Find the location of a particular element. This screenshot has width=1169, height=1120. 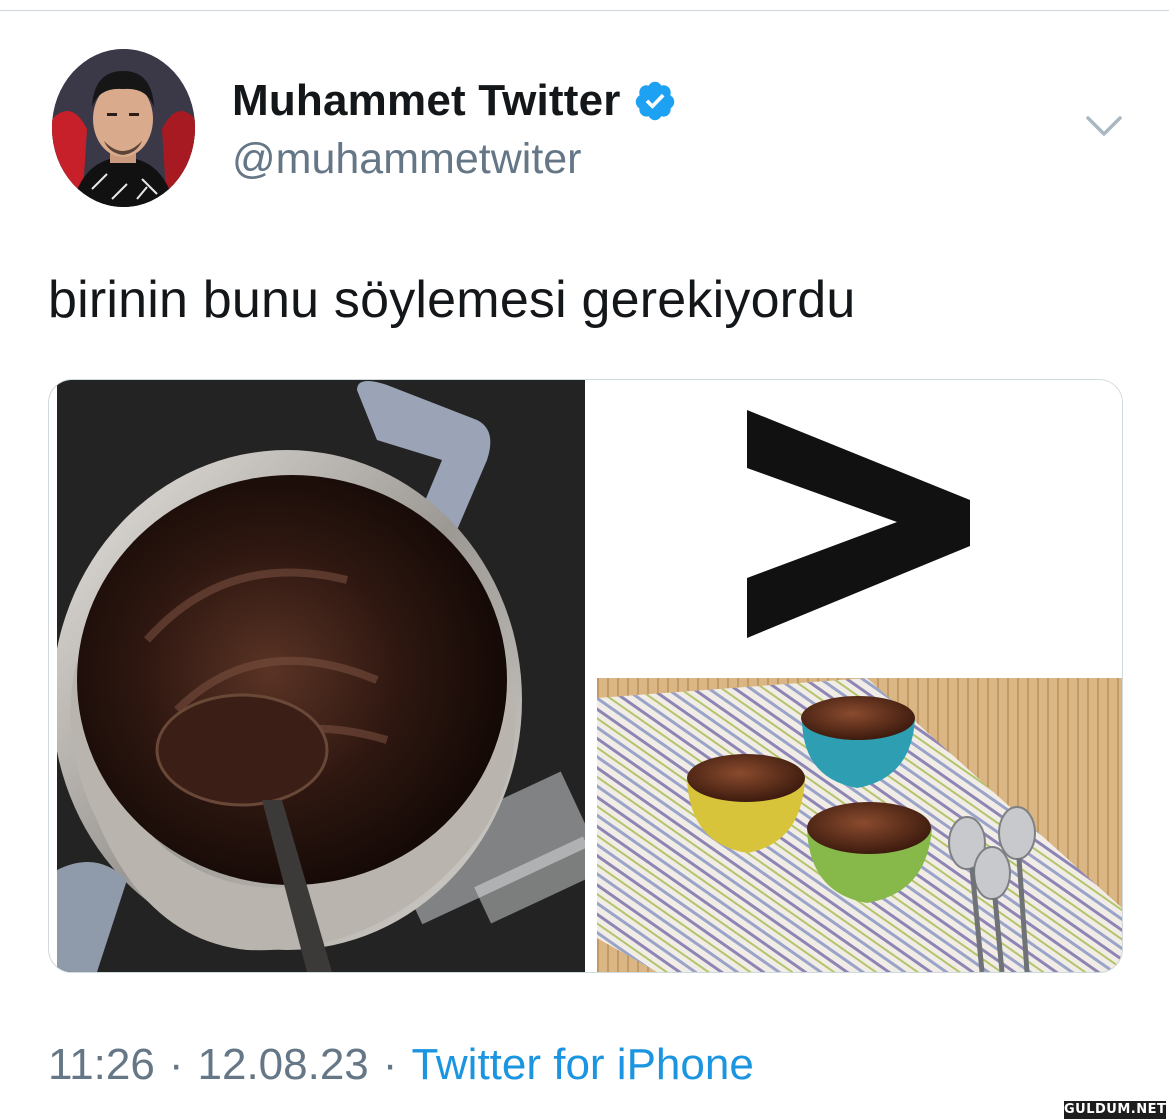

author-name-row: Muhammet Twitter is located at coordinates (454, 101).